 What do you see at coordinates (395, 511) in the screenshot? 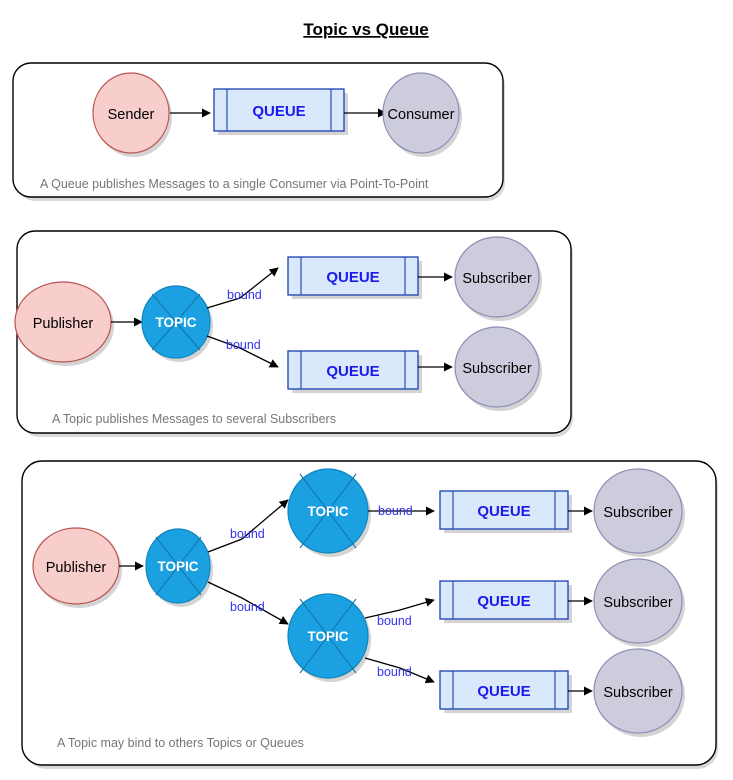
I see `bound-label-upper-queue: bound` at bounding box center [395, 511].